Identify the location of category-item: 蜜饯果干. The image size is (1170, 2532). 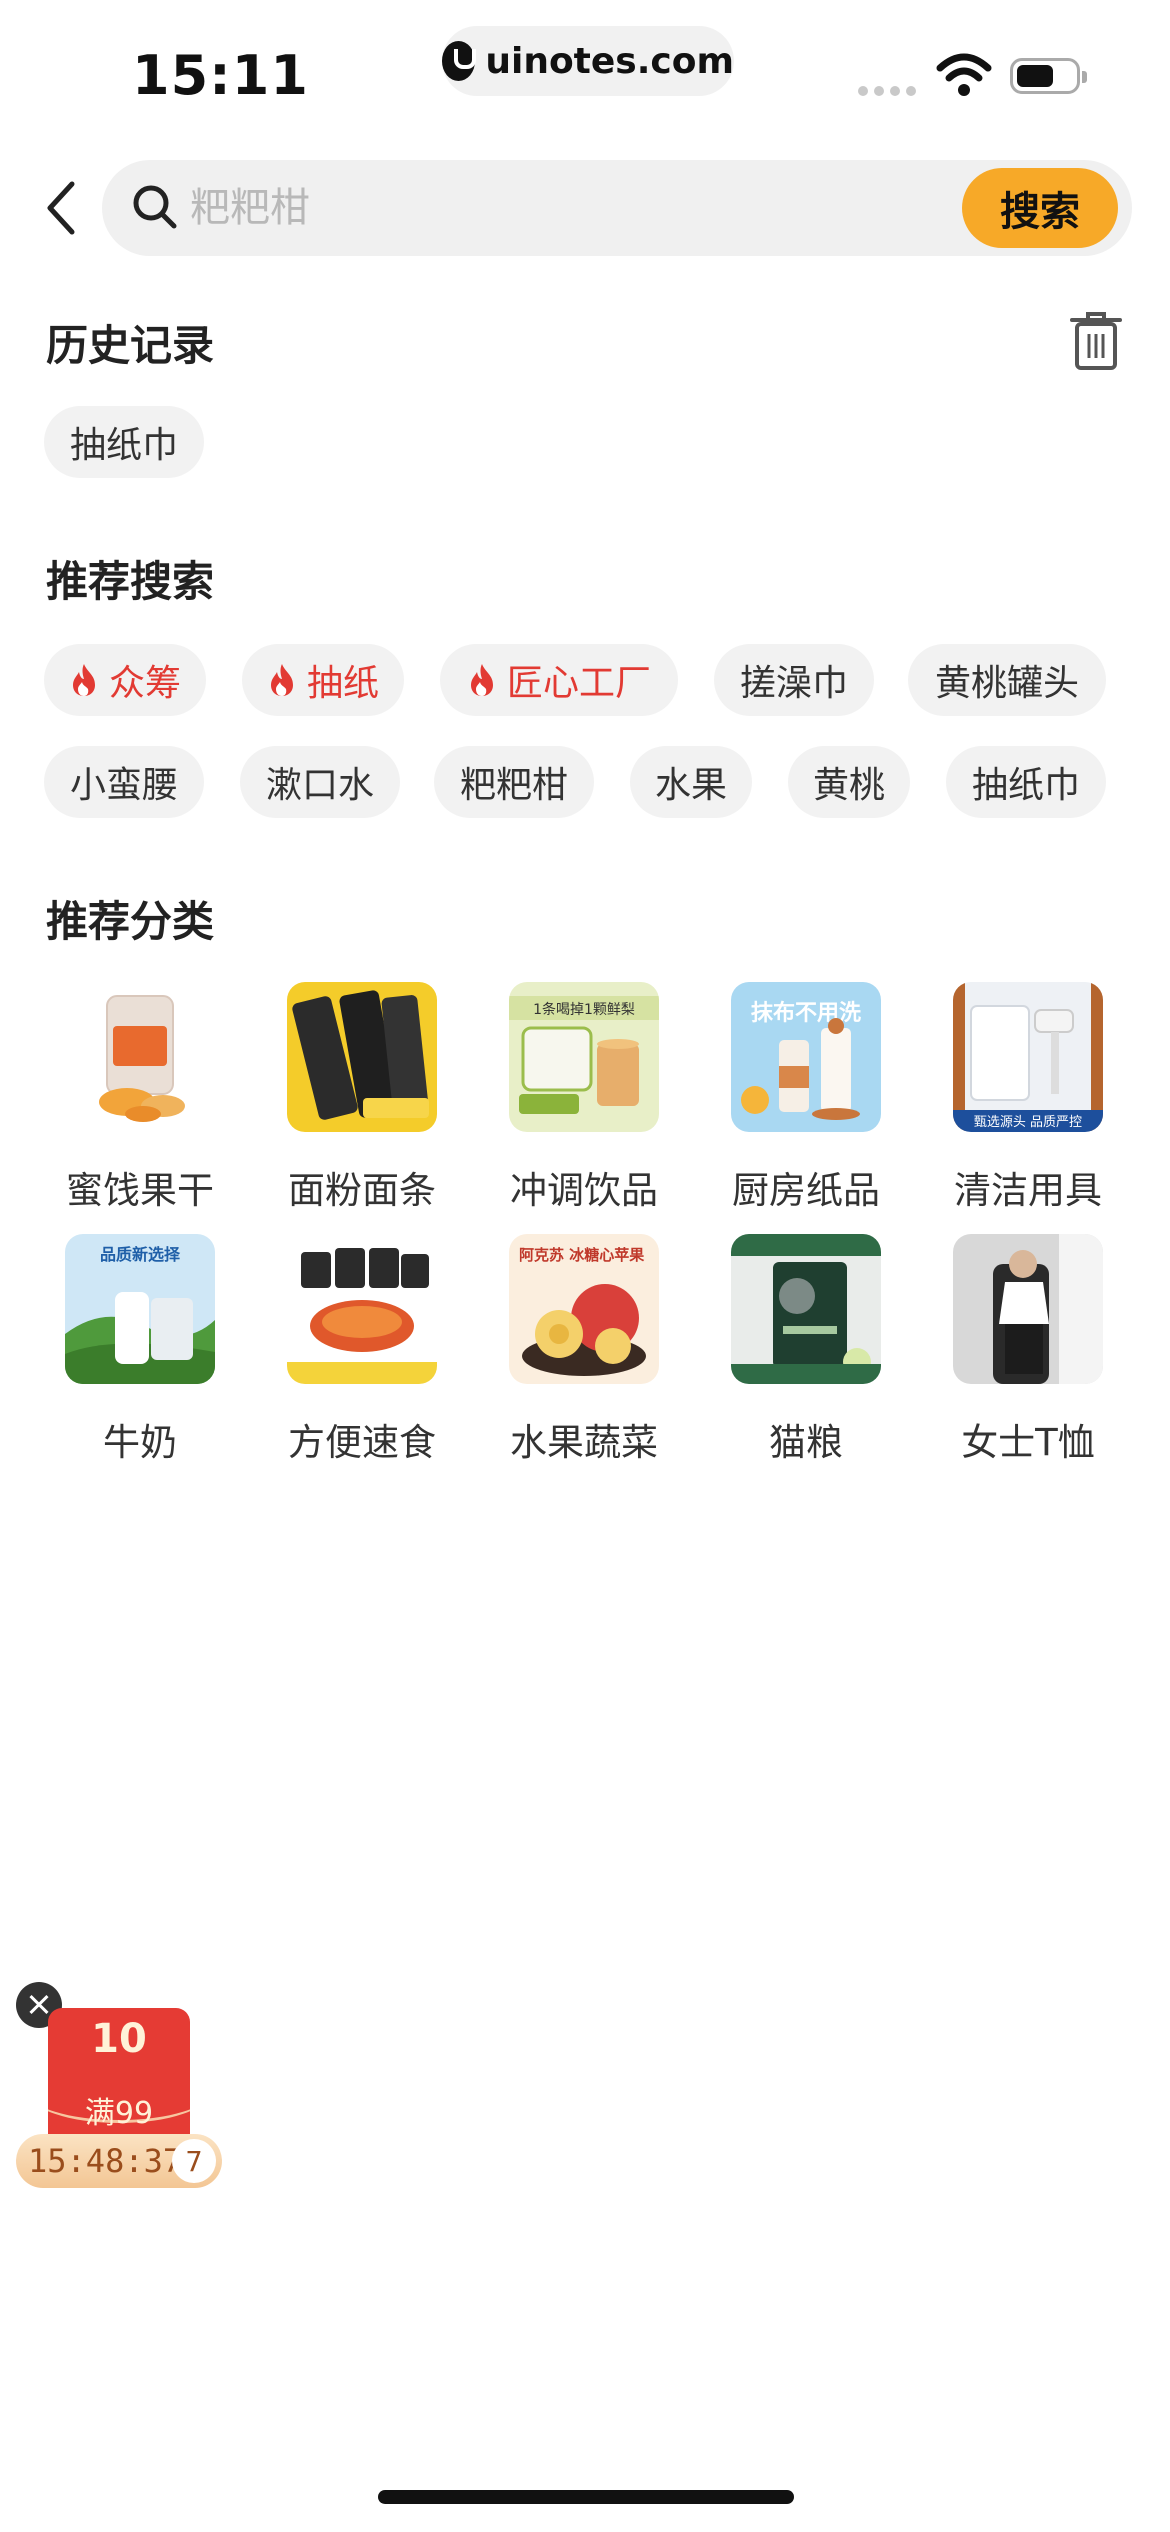
(140, 1098).